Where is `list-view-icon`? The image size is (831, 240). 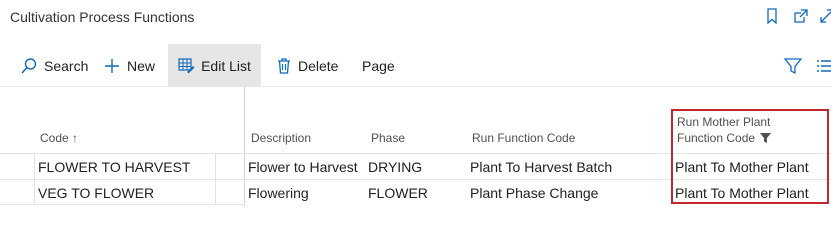 list-view-icon is located at coordinates (824, 66).